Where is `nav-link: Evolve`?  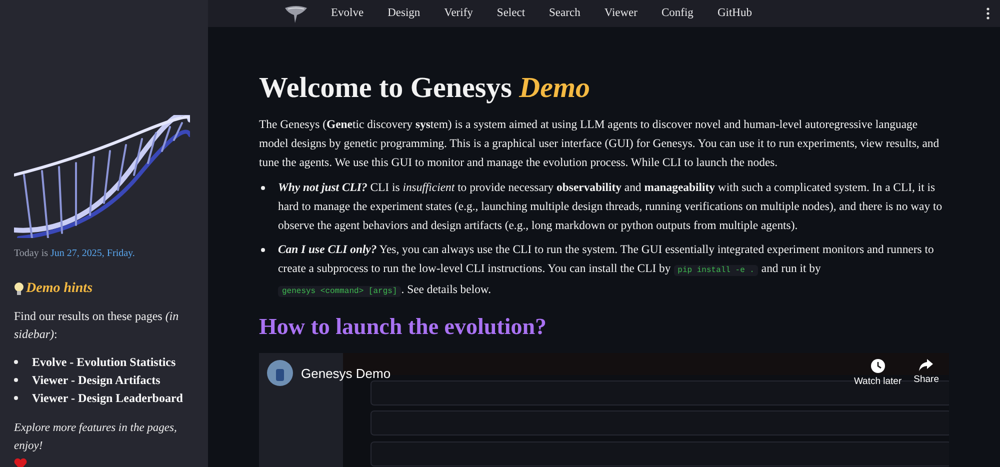
nav-link: Evolve is located at coordinates (347, 13).